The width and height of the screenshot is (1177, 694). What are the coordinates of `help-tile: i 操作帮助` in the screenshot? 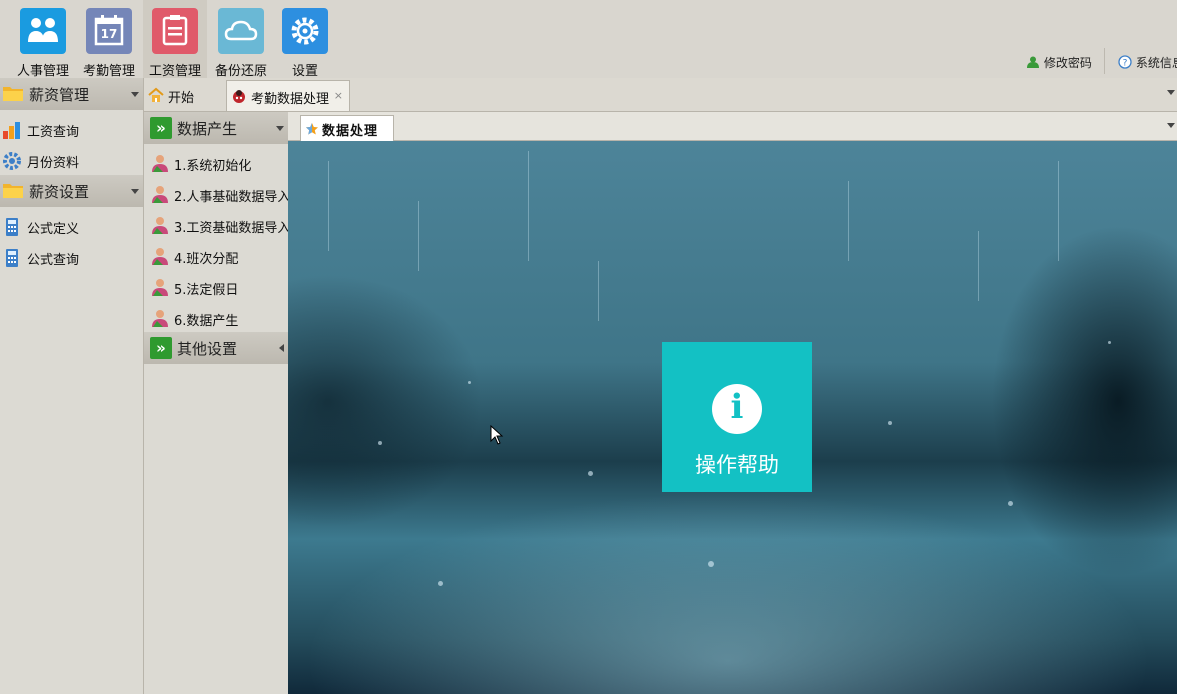 It's located at (737, 417).